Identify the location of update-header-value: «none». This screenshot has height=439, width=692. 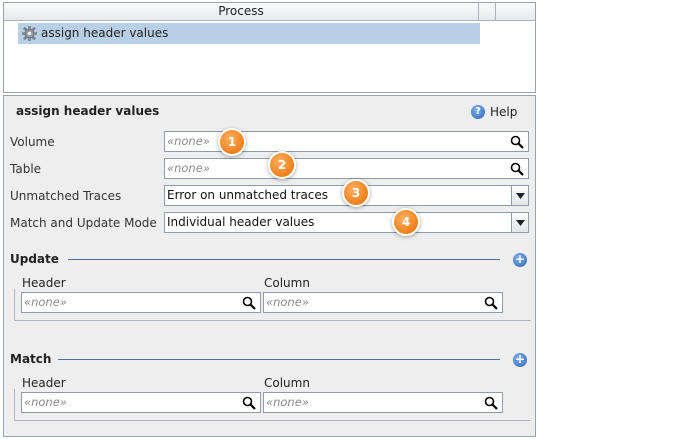
(45, 302).